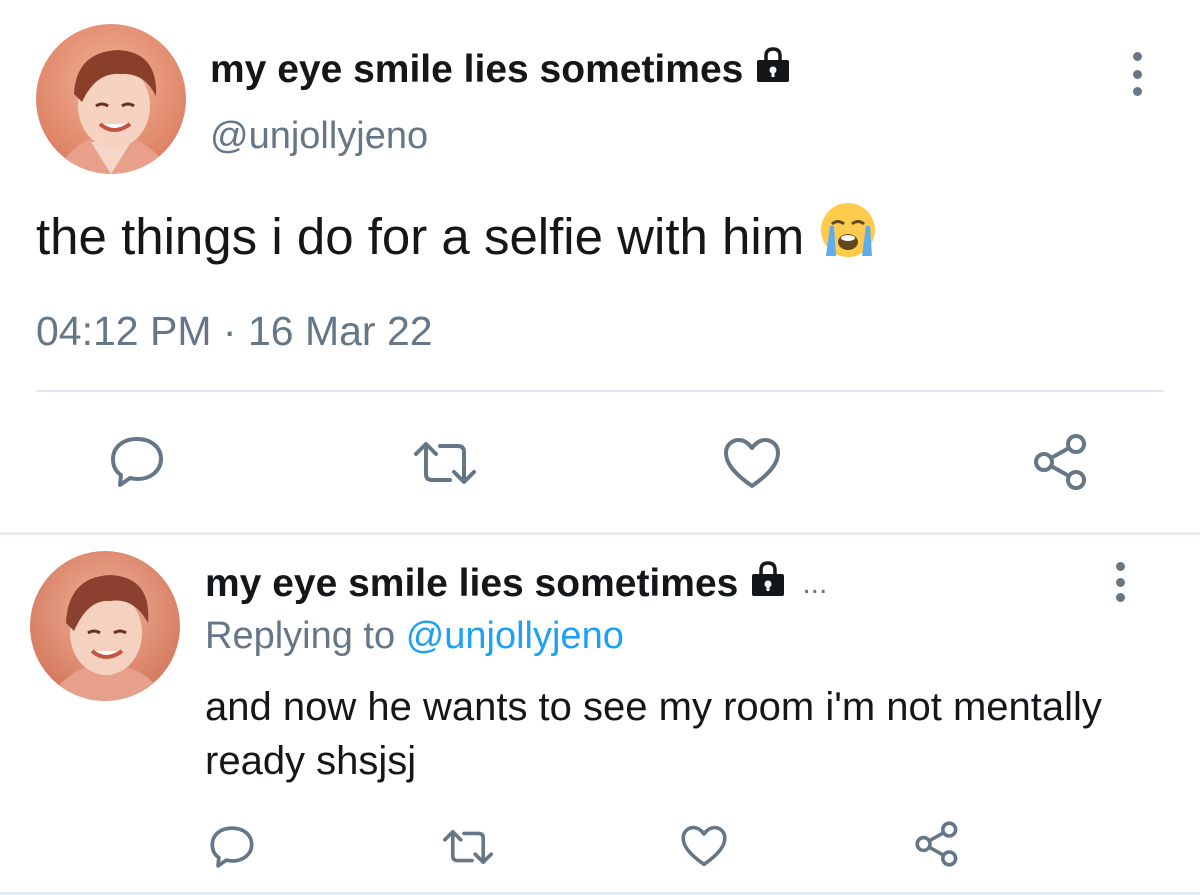  What do you see at coordinates (515, 636) in the screenshot?
I see `mention-link: @unjollyjeno` at bounding box center [515, 636].